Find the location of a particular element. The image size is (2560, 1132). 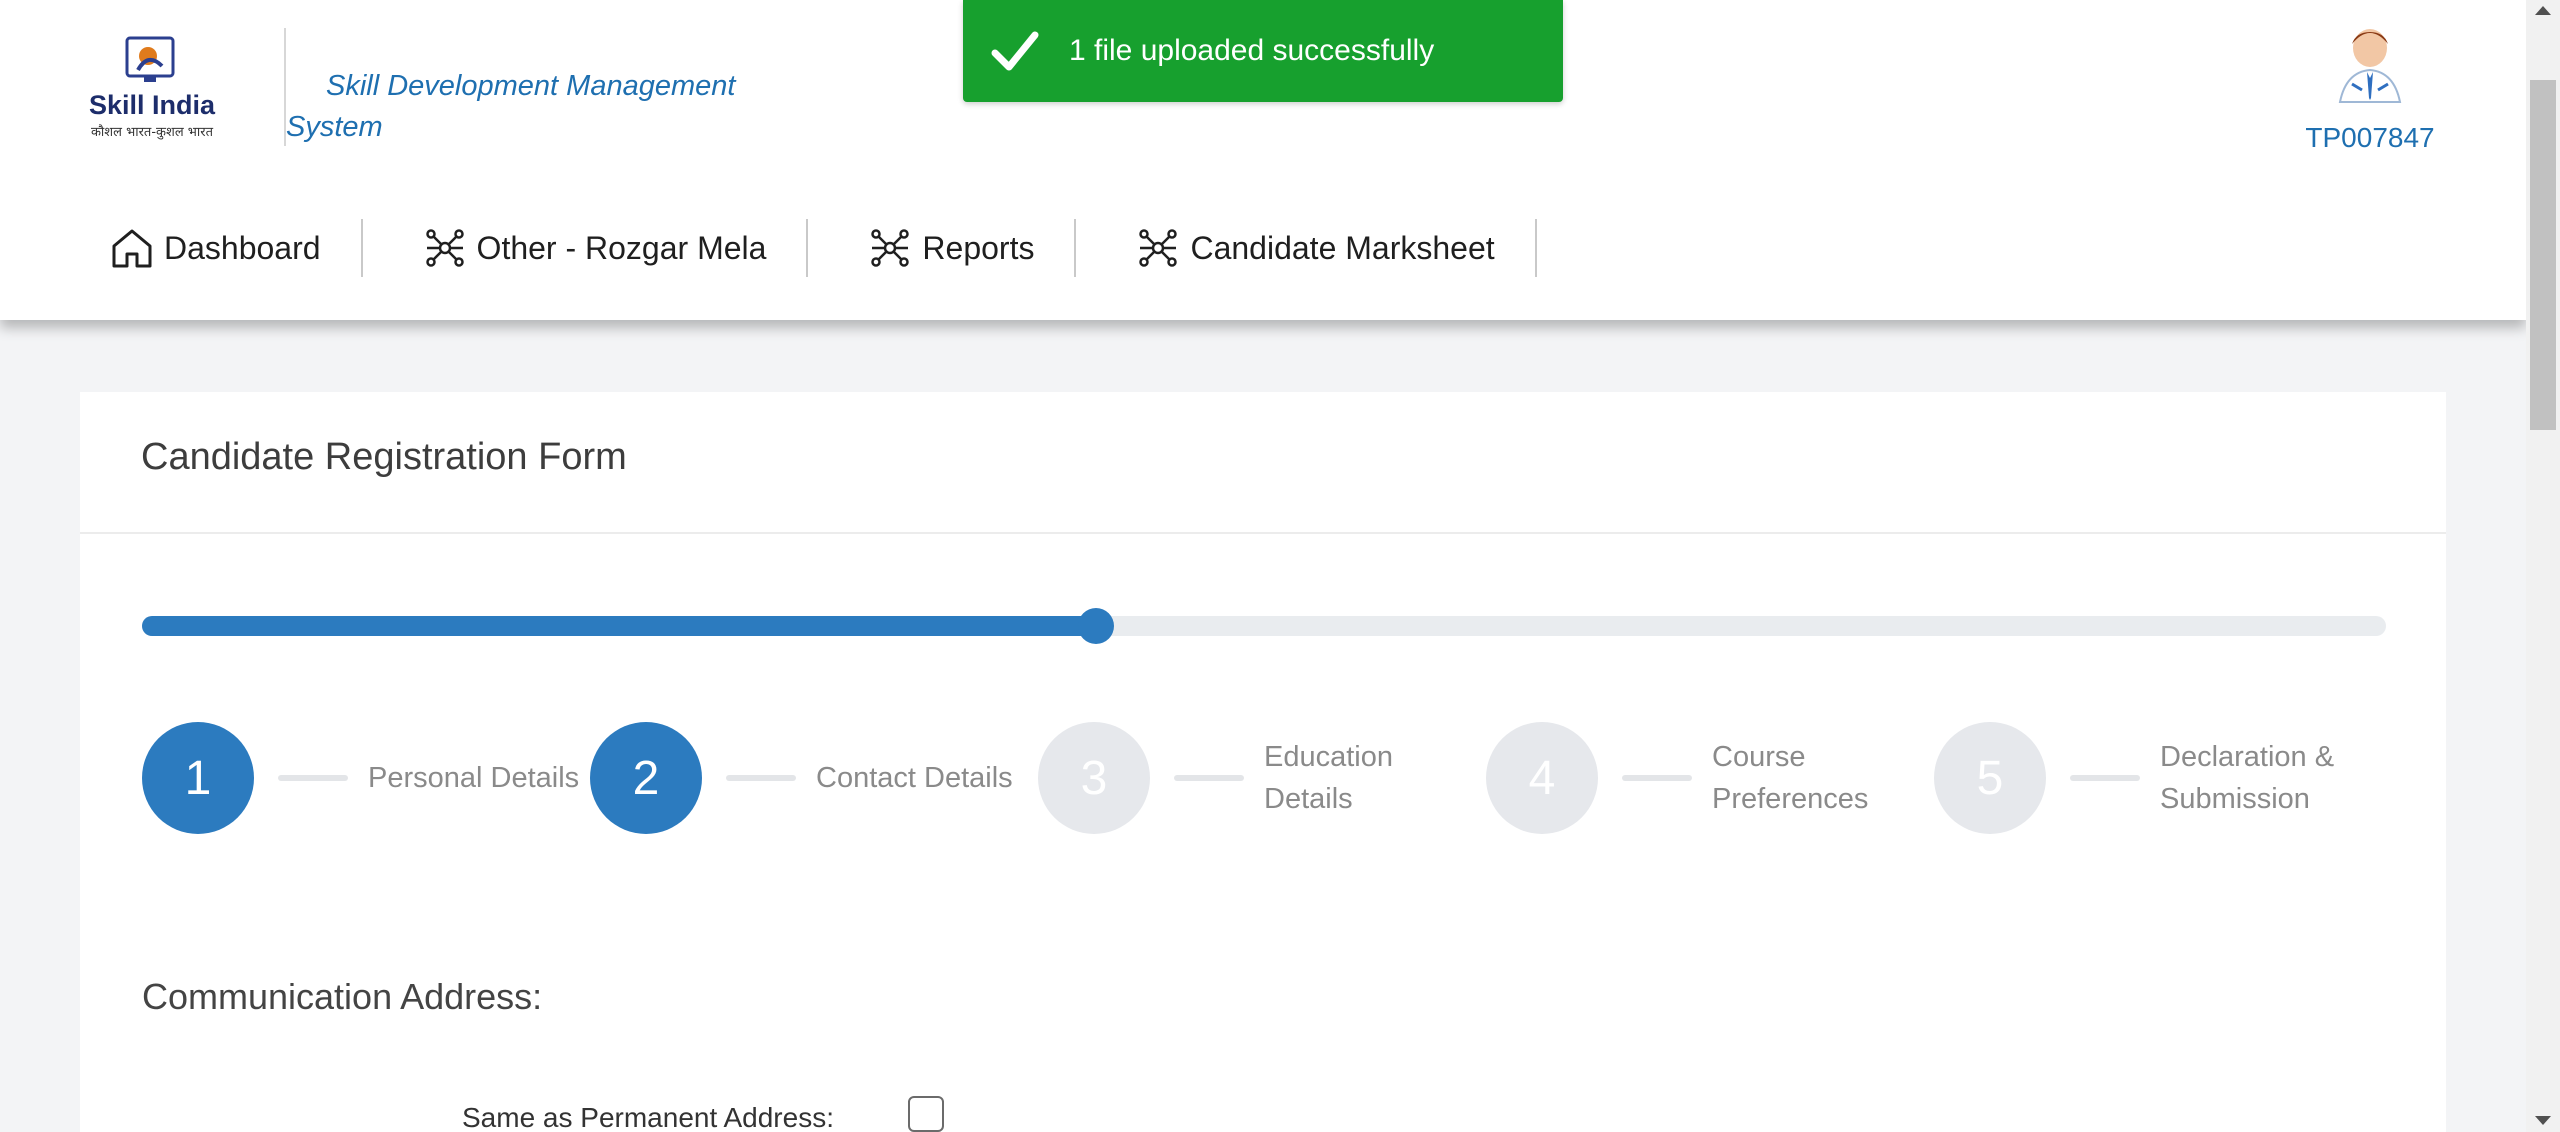

progress-knob is located at coordinates (1095, 626).